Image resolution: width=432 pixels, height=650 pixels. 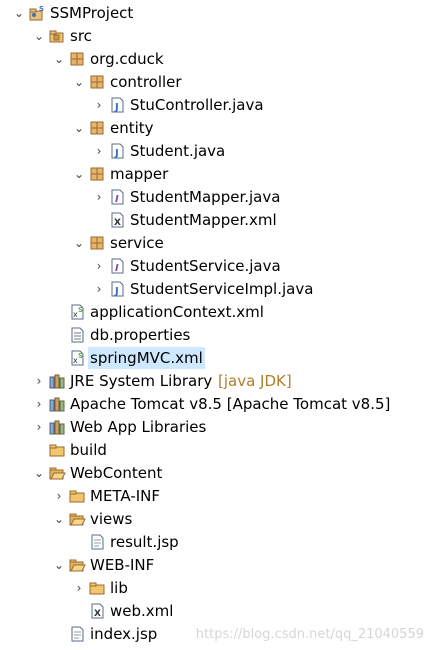 I want to click on tree-row: › I StudentMapper.java, so click(x=216, y=197).